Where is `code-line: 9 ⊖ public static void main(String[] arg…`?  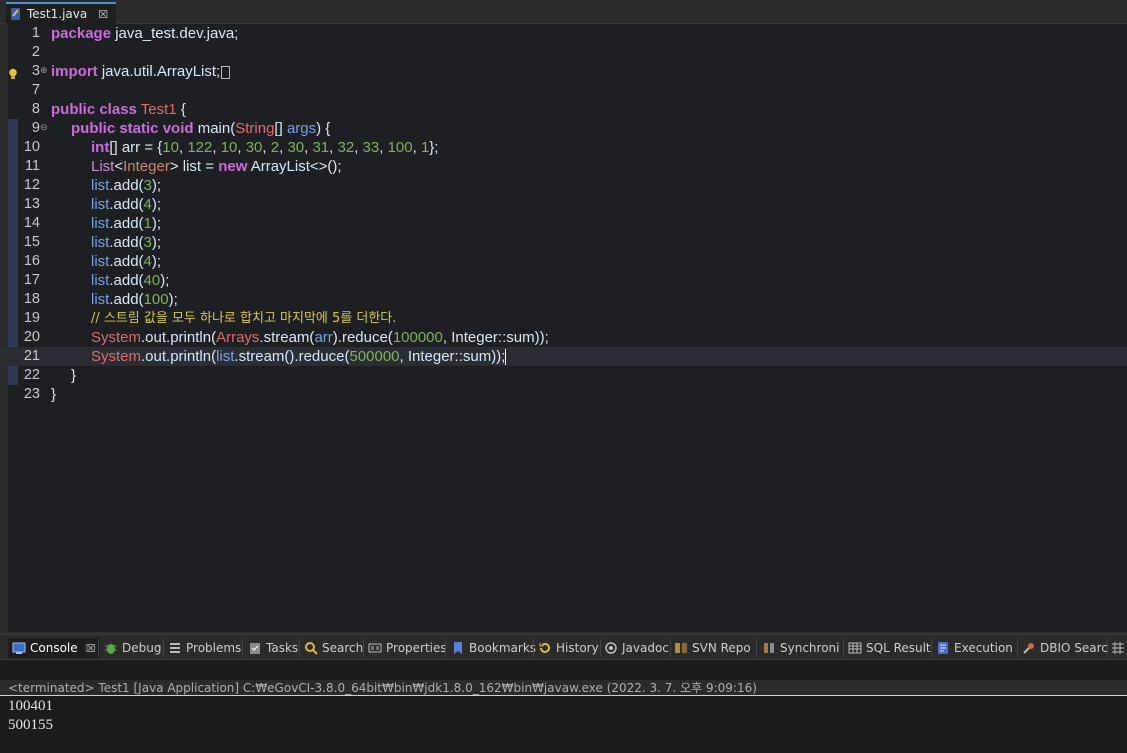 code-line: 9 ⊖ public static void main(String[] arg… is located at coordinates (563, 128).